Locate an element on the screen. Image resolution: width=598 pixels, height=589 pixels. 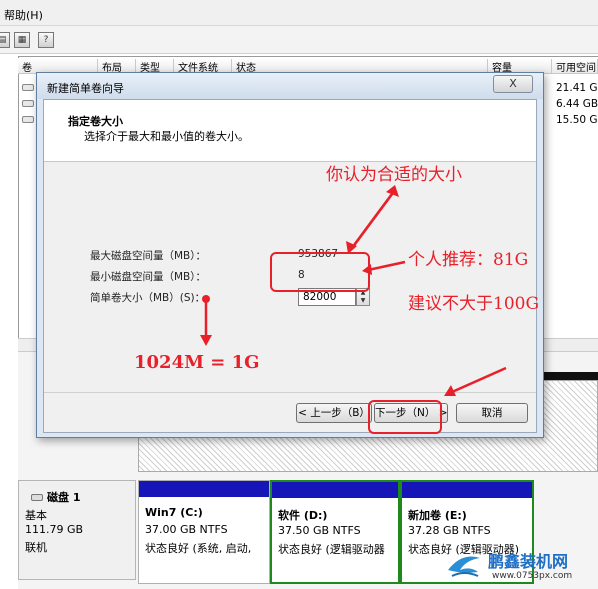
annotation-recommend: 个人推荐：81G is located at coordinates (468, 260).